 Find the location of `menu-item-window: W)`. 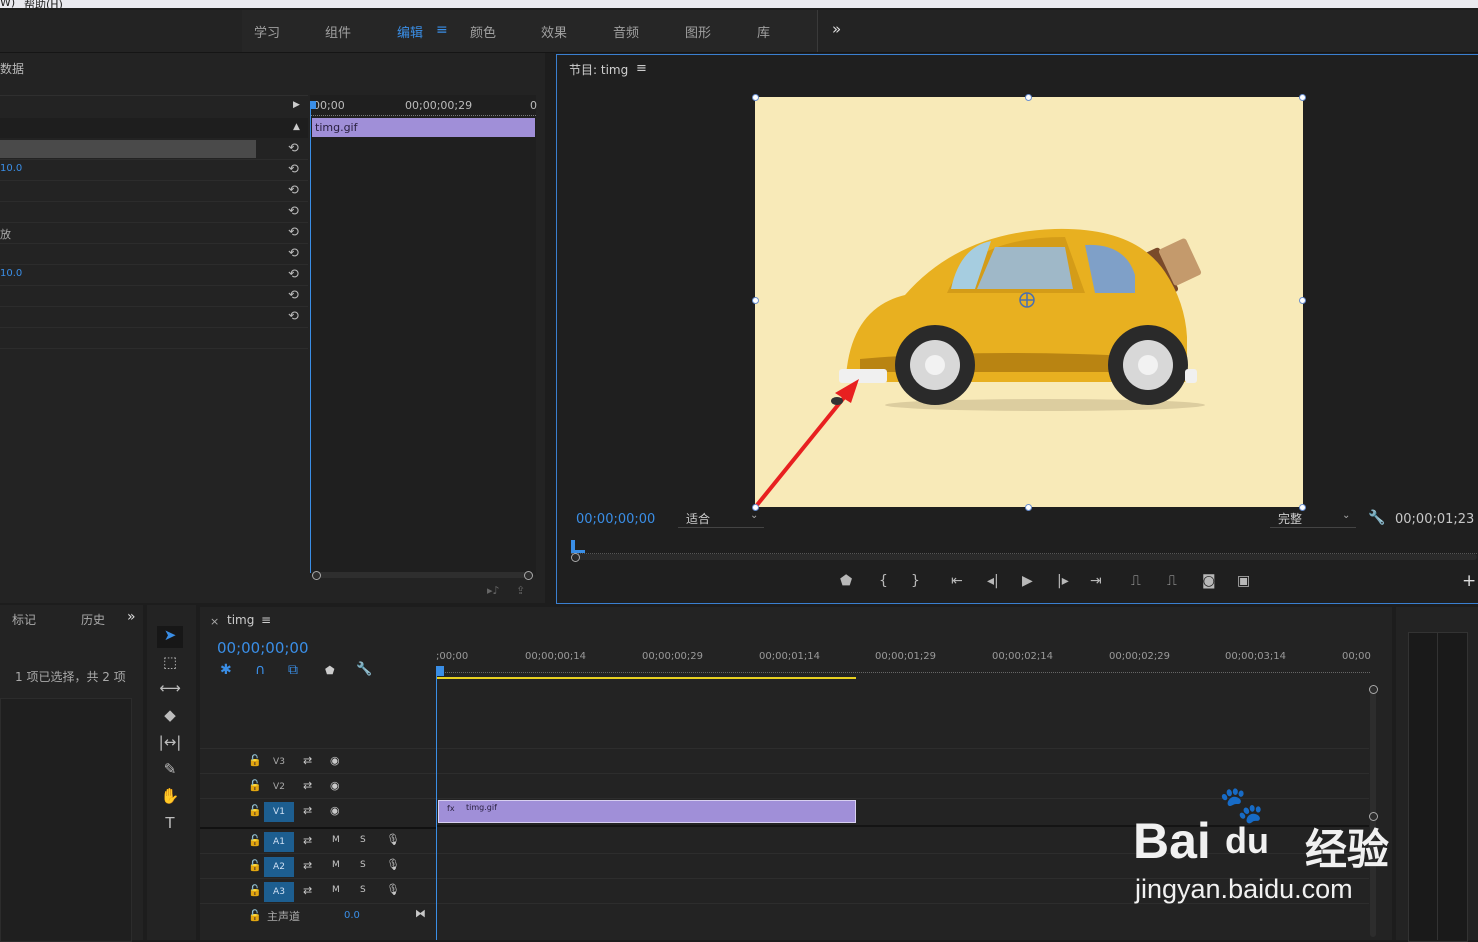

menu-item-window: W) is located at coordinates (7, 4).